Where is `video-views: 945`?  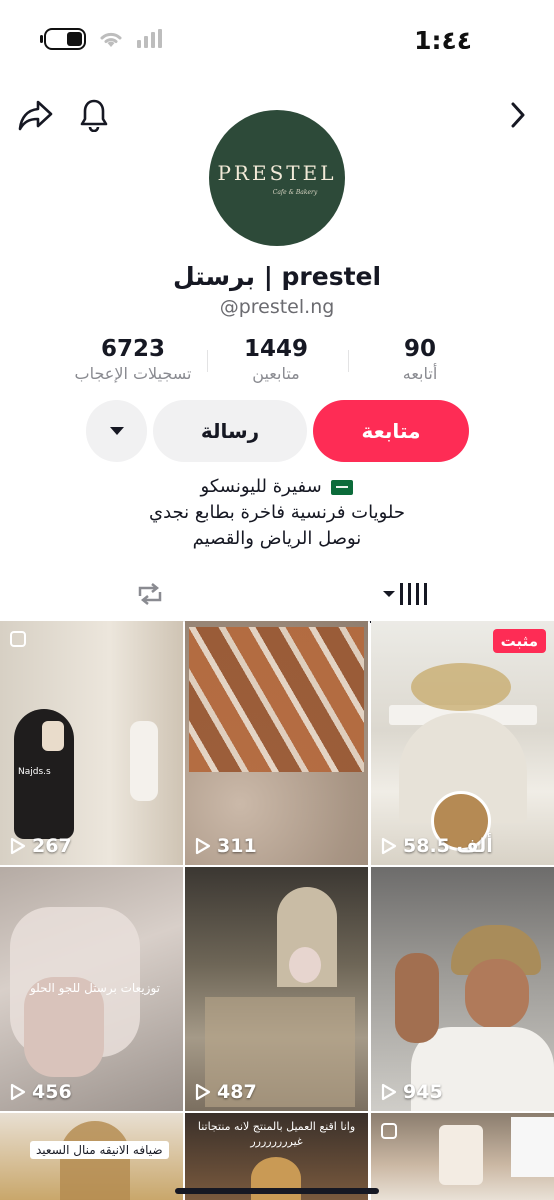 video-views: 945 is located at coordinates (412, 1092).